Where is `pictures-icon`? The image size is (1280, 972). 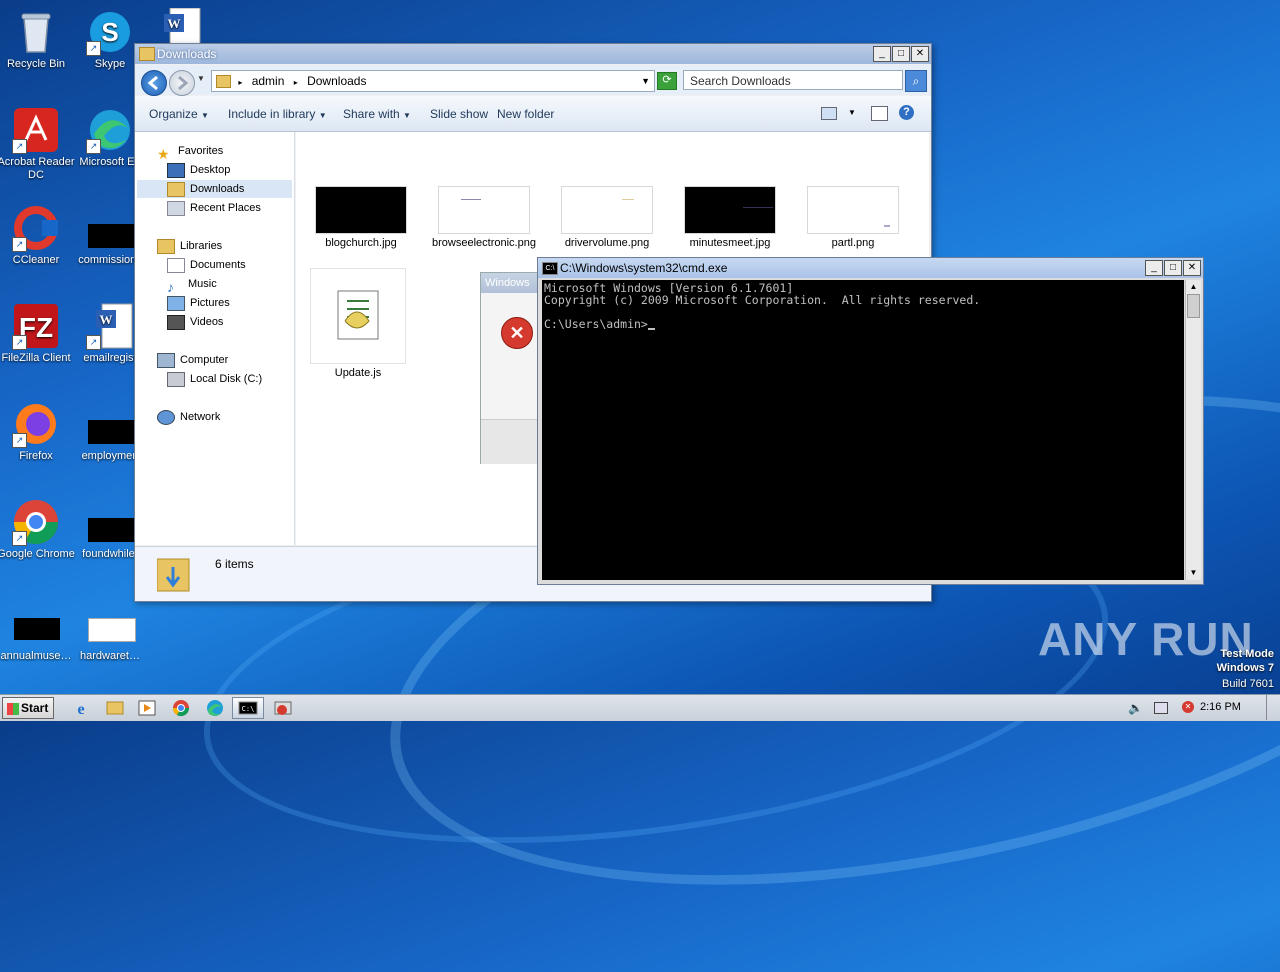
pictures-icon is located at coordinates (176, 303).